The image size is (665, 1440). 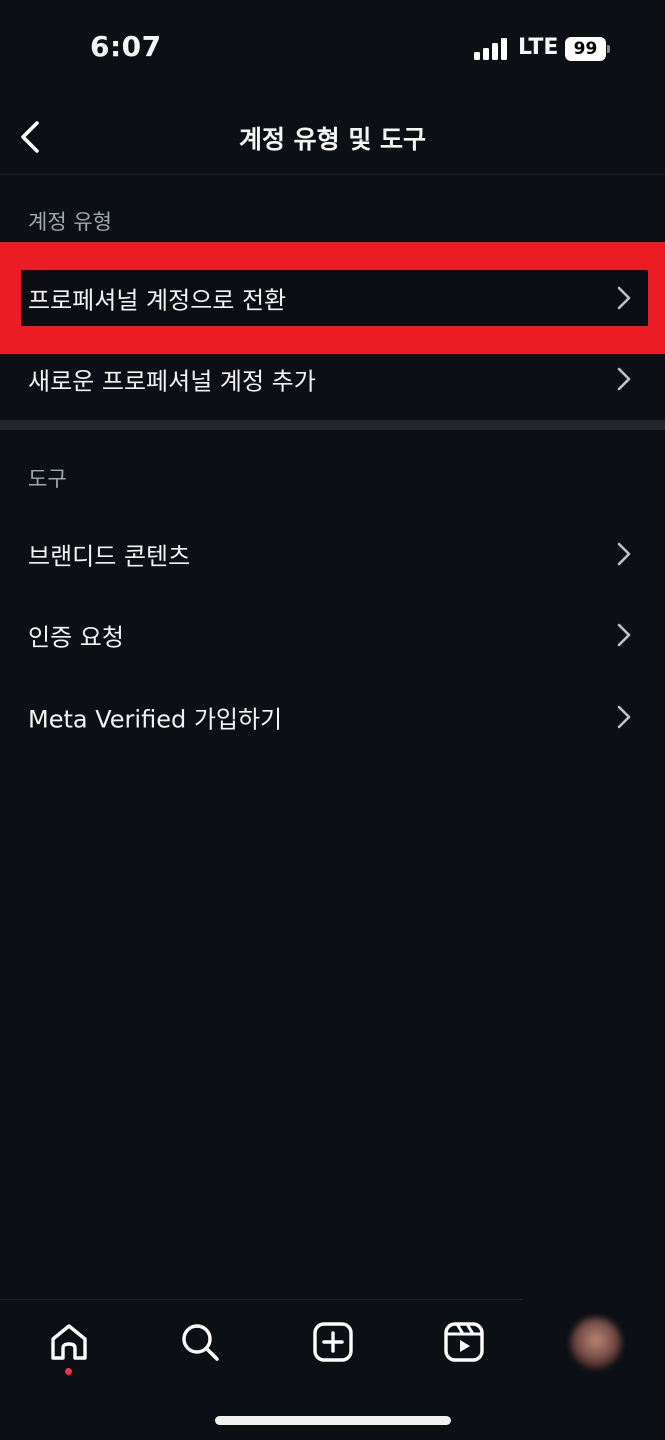 I want to click on tab-search, so click(x=200, y=1342).